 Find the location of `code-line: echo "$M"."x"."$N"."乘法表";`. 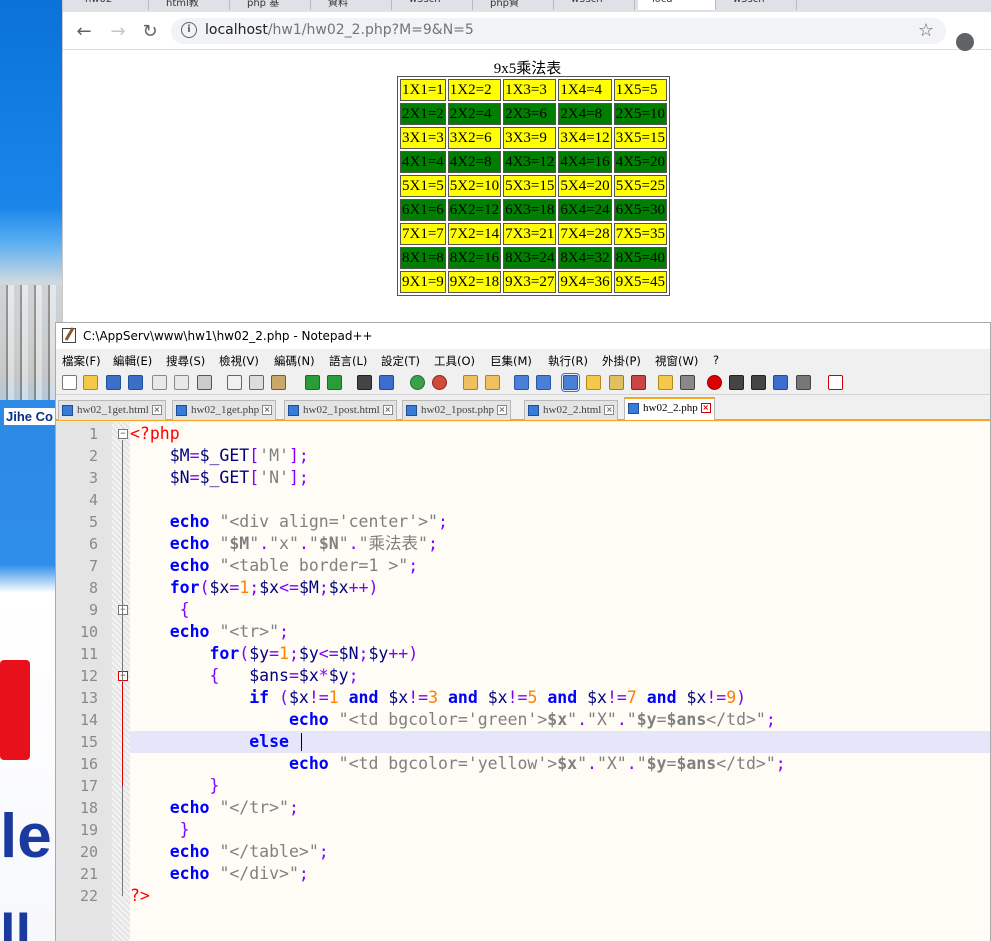

code-line: echo "$M"."x"."$N"."乘法表"; is located at coordinates (560, 544).